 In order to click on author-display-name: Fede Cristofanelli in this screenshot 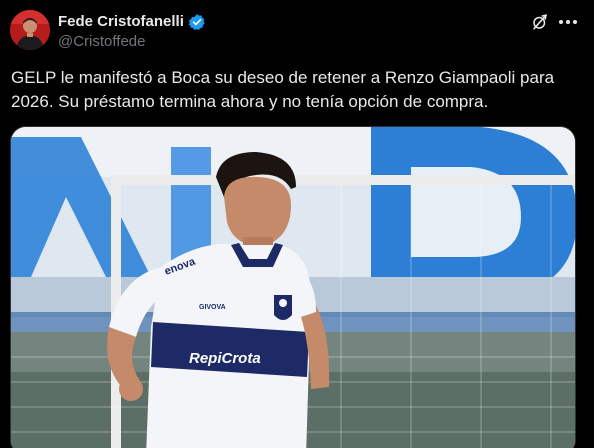, I will do `click(121, 21)`.